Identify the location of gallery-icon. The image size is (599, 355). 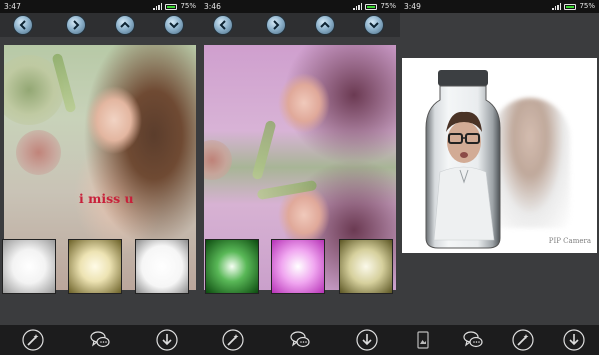
(423, 340).